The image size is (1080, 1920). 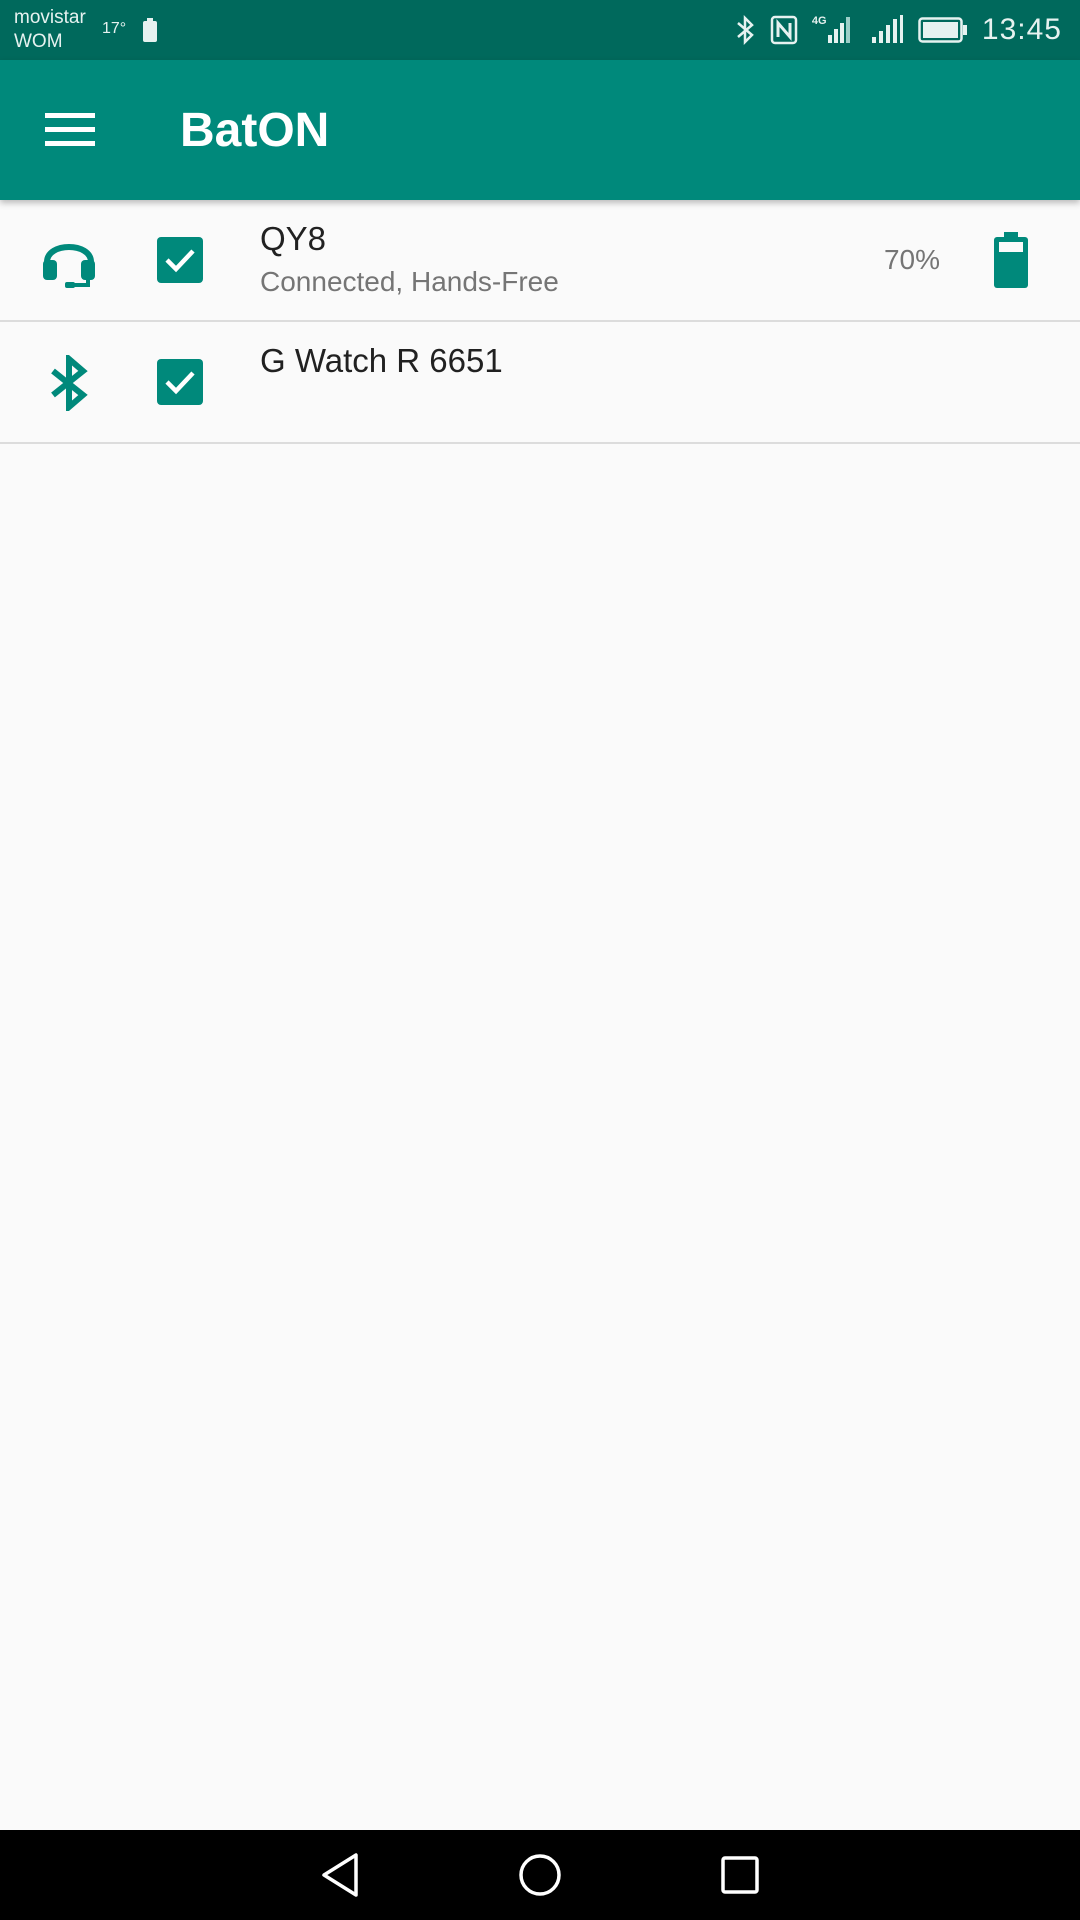 I want to click on device-row: G Watch R 6651, so click(x=540, y=383).